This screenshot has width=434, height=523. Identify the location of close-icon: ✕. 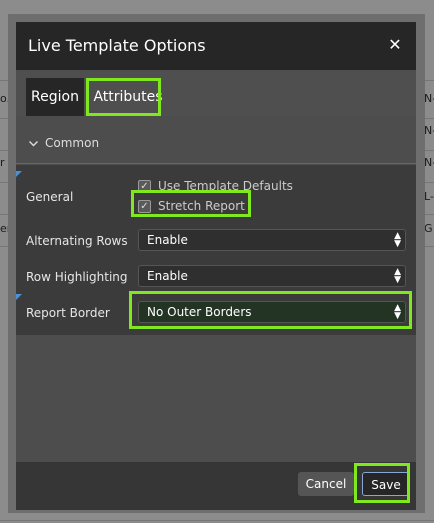
(395, 45).